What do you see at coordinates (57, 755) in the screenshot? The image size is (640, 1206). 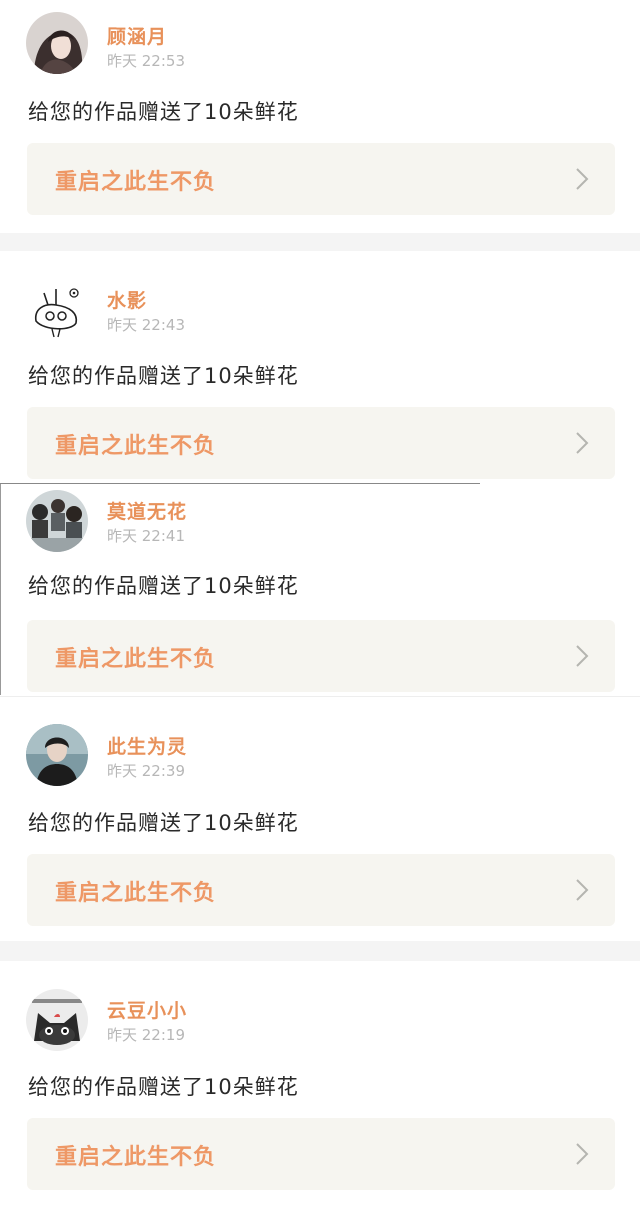 I see `avatar-boy-portrait-icon` at bounding box center [57, 755].